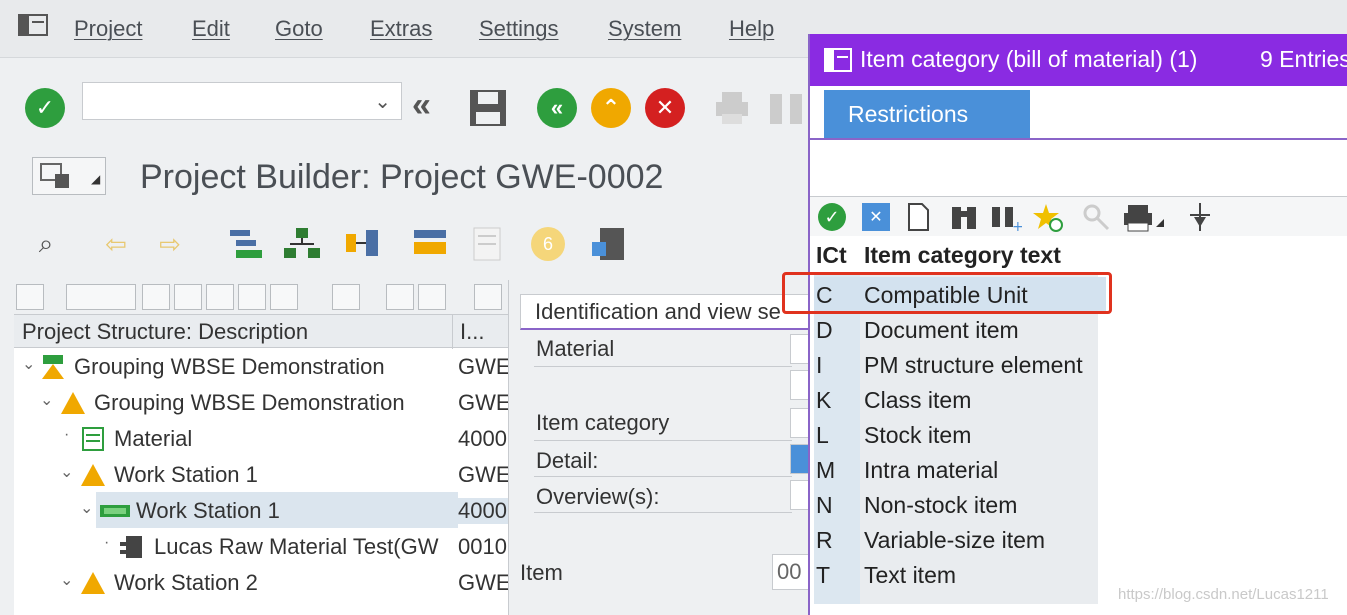  Describe the element at coordinates (918, 217) in the screenshot. I see `new-document-icon` at that location.